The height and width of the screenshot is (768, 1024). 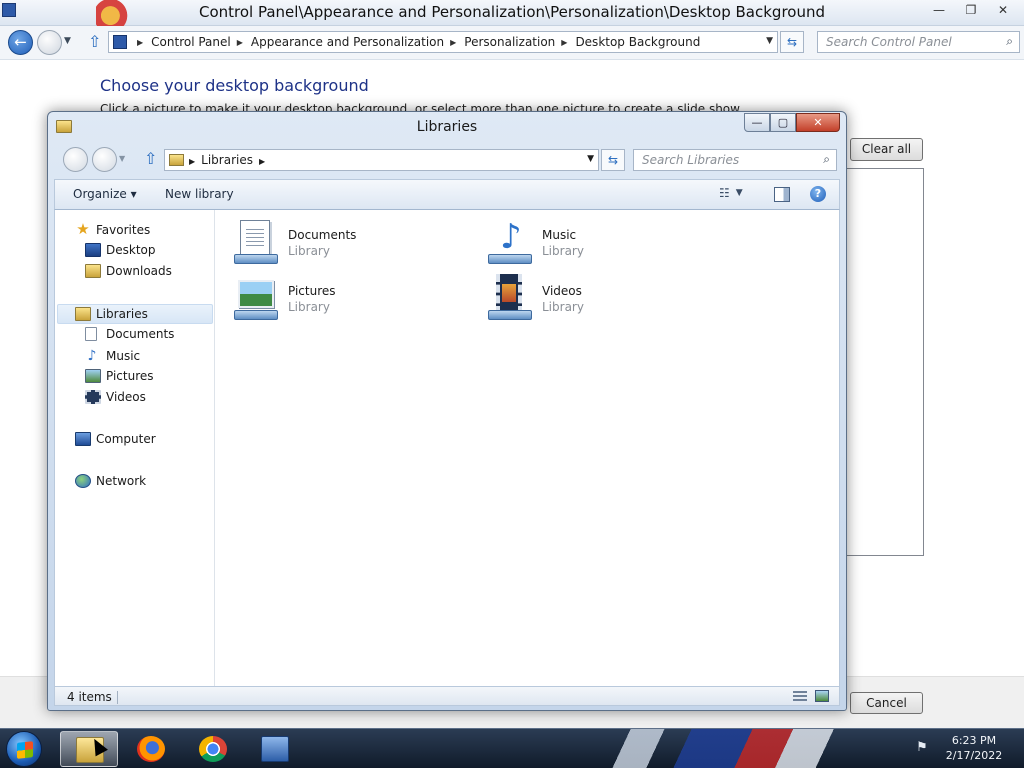 What do you see at coordinates (139, 271) in the screenshot?
I see `nav-label: Downloads` at bounding box center [139, 271].